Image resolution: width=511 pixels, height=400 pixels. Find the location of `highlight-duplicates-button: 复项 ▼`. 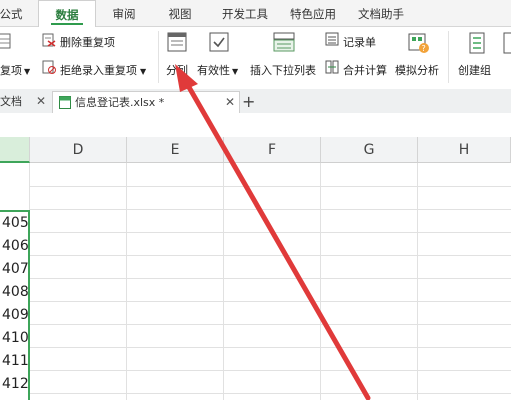

highlight-duplicates-button: 复项 ▼ is located at coordinates (15, 70).